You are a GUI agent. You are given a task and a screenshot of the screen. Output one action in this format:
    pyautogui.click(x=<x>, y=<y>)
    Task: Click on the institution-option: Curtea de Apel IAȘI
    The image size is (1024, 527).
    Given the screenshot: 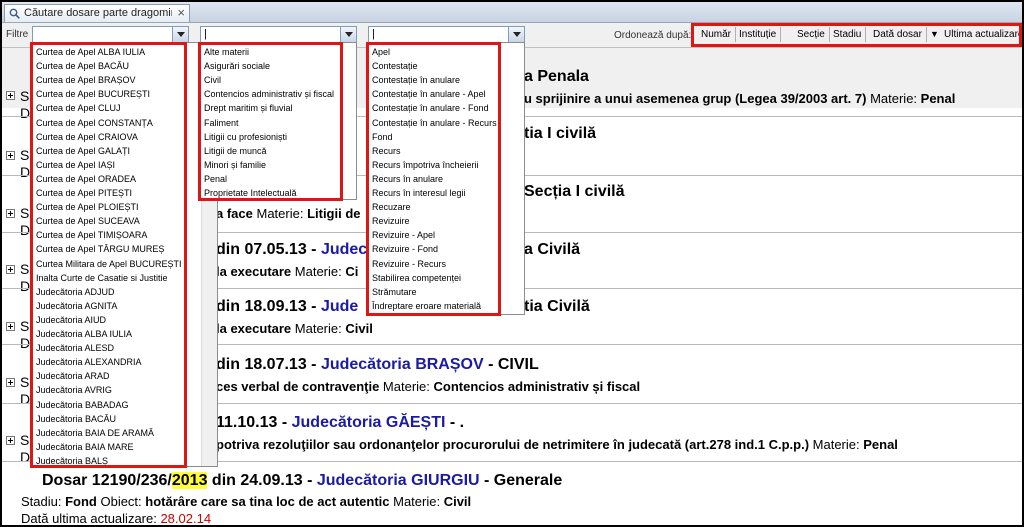 What is the action you would take?
    pyautogui.click(x=75, y=165)
    